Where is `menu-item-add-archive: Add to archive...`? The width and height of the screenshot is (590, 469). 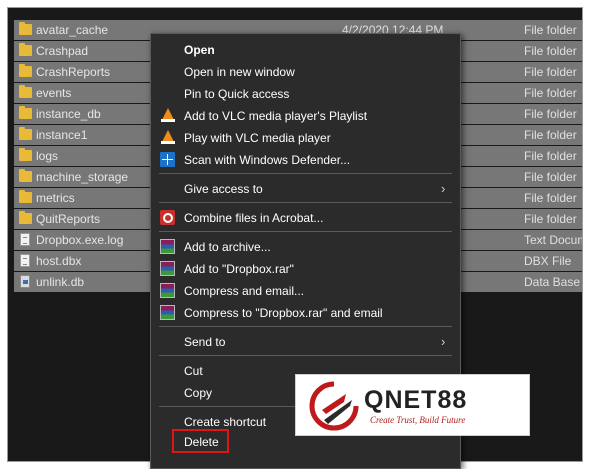
menu-item-add-archive: Add to archive... is located at coordinates (305, 247).